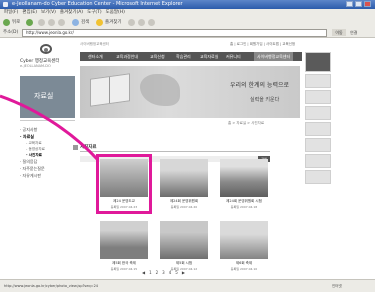 The image size is (375, 292). What do you see at coordinates (124, 184) in the screenshot?
I see `highlight-box` at bounding box center [124, 184].